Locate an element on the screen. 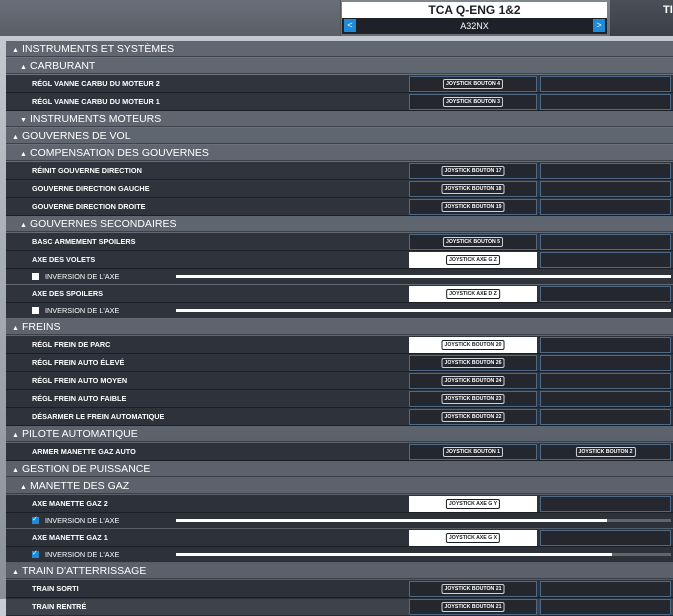 The width and height of the screenshot is (673, 616). action-label: AXE DES VOLETS is located at coordinates (64, 259).